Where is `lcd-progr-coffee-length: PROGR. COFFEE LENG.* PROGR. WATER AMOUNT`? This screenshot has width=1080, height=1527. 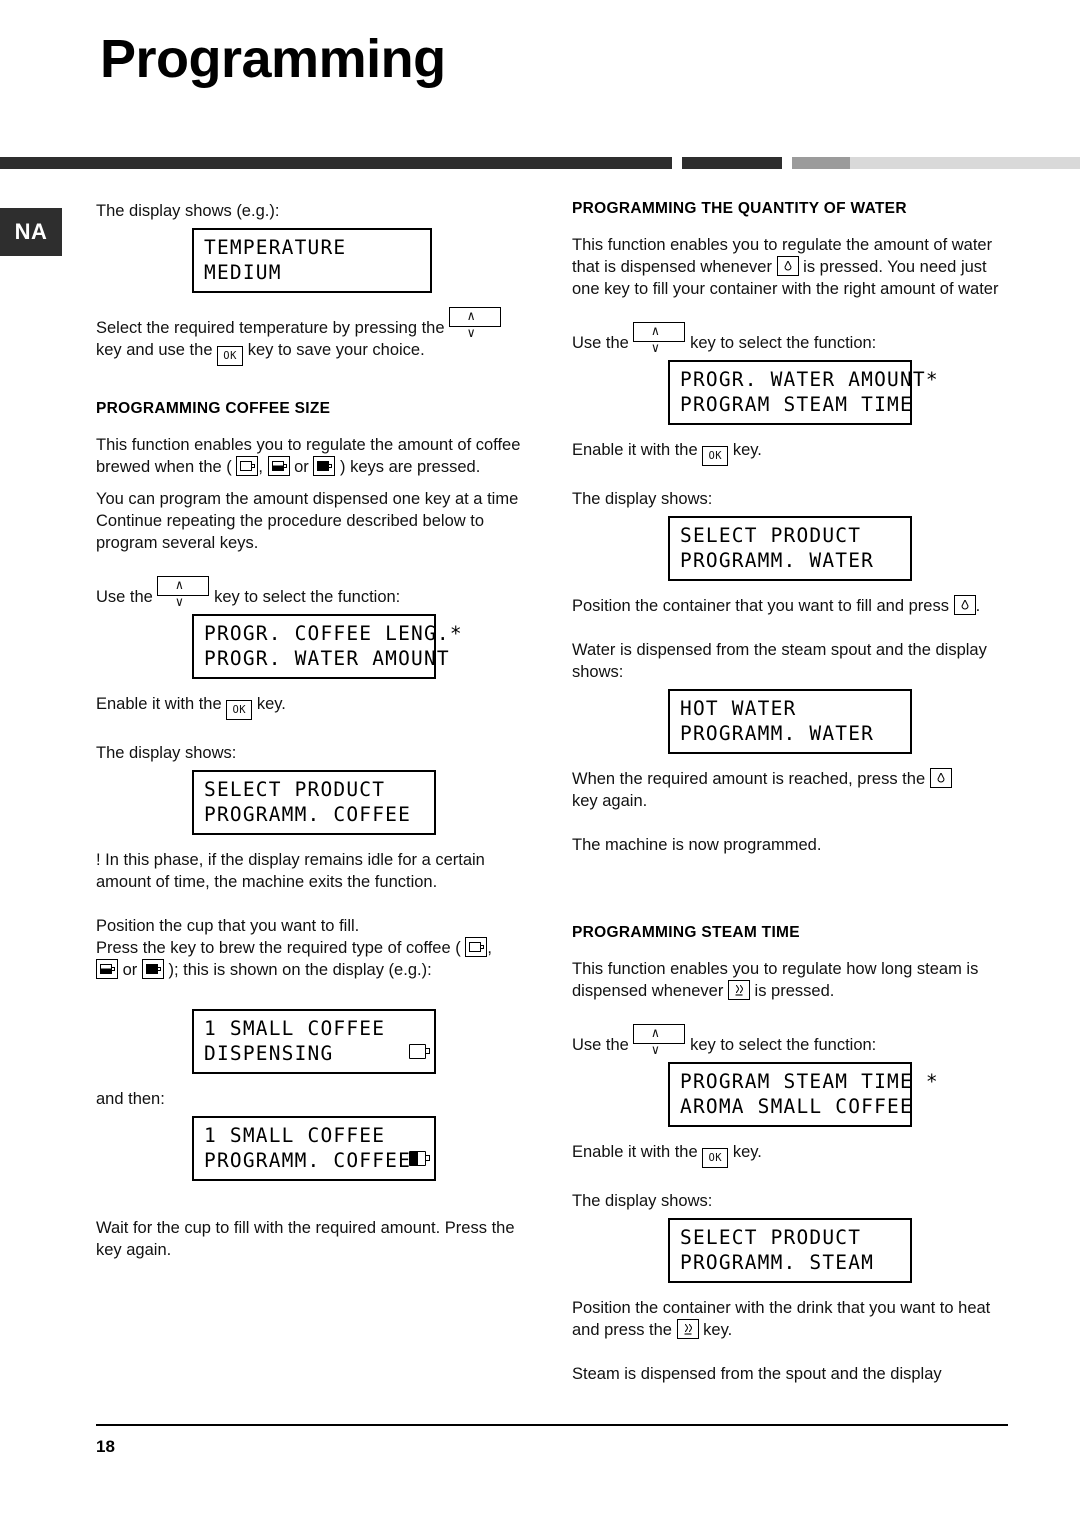
lcd-progr-coffee-length: PROGR. COFFEE LENG.* PROGR. WATER AMOUNT is located at coordinates (327, 646).